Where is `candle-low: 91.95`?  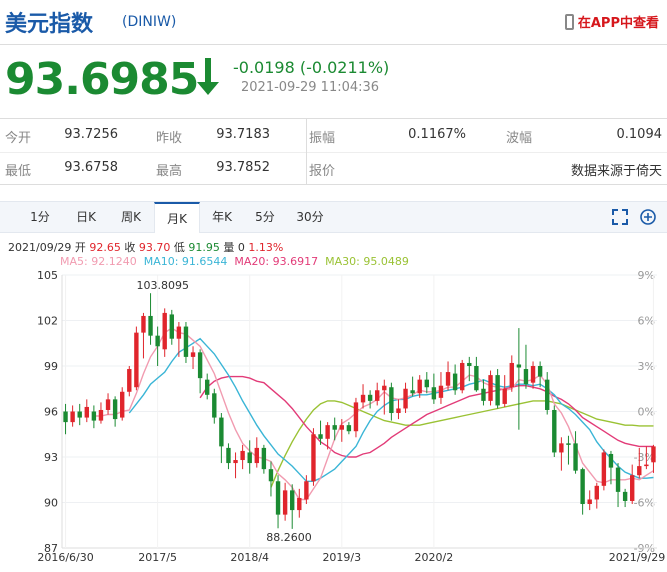 candle-low: 91.95 is located at coordinates (204, 247).